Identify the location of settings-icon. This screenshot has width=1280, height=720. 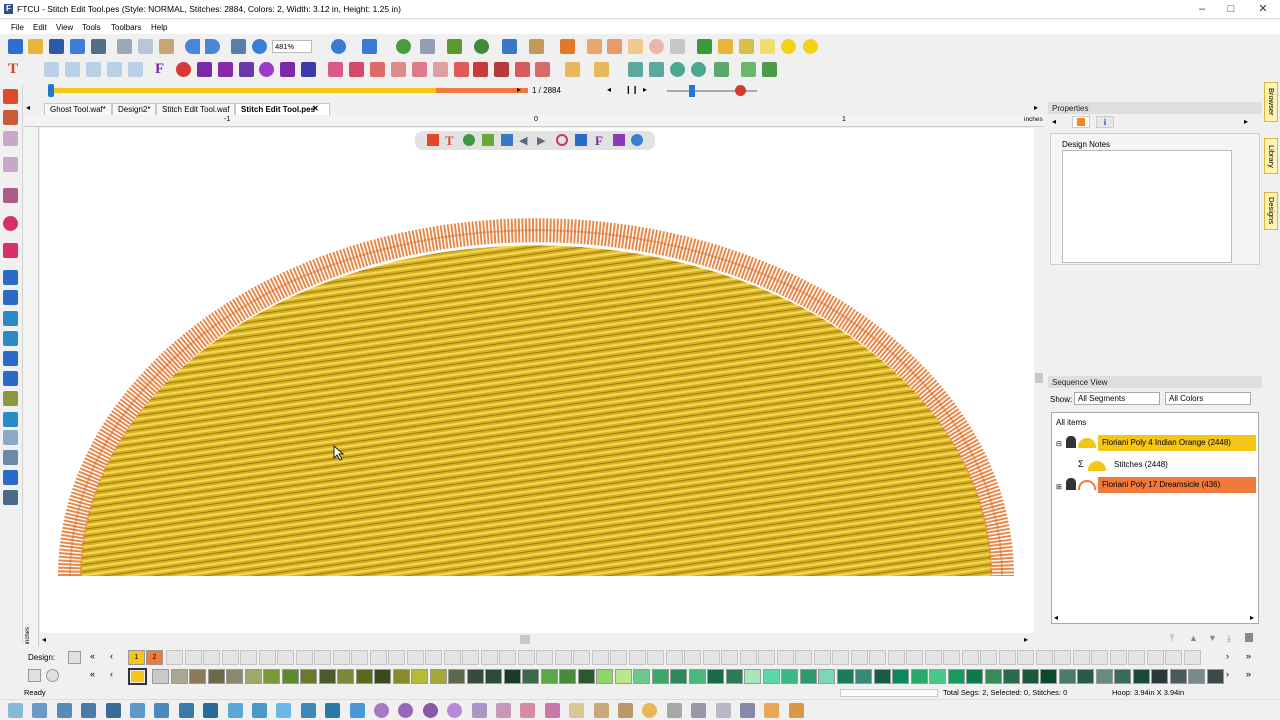
(10, 497).